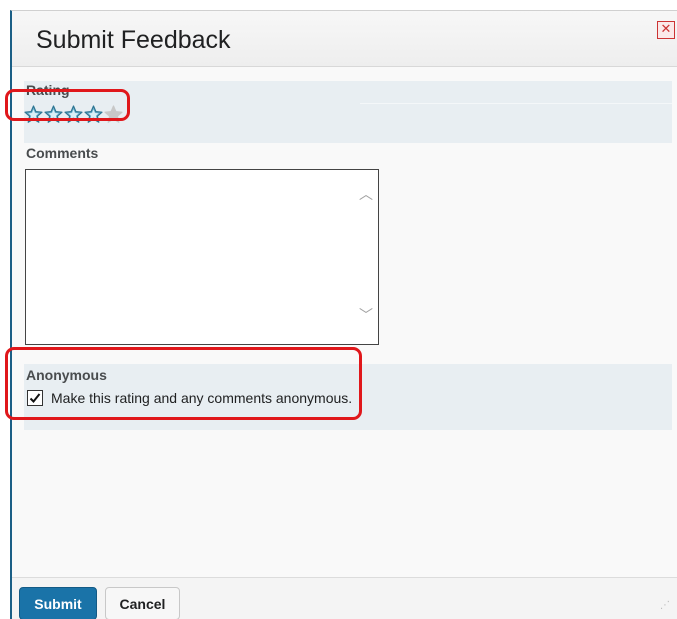 This screenshot has width=677, height=619. What do you see at coordinates (48, 90) in the screenshot?
I see `rating-label: Rating` at bounding box center [48, 90].